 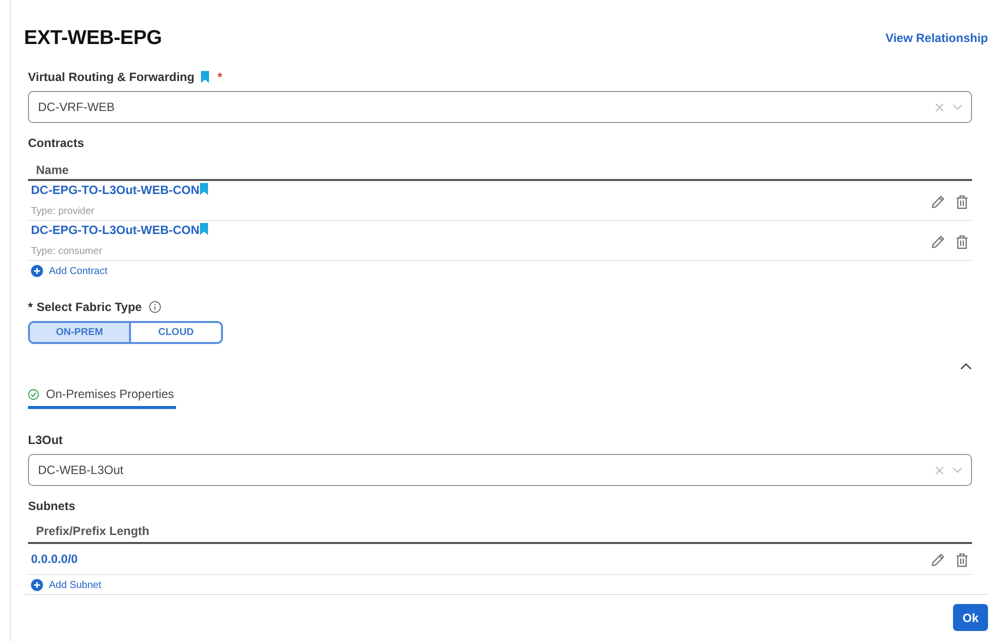 What do you see at coordinates (93, 38) in the screenshot?
I see `panel-title: EXT-WEB-EPG` at bounding box center [93, 38].